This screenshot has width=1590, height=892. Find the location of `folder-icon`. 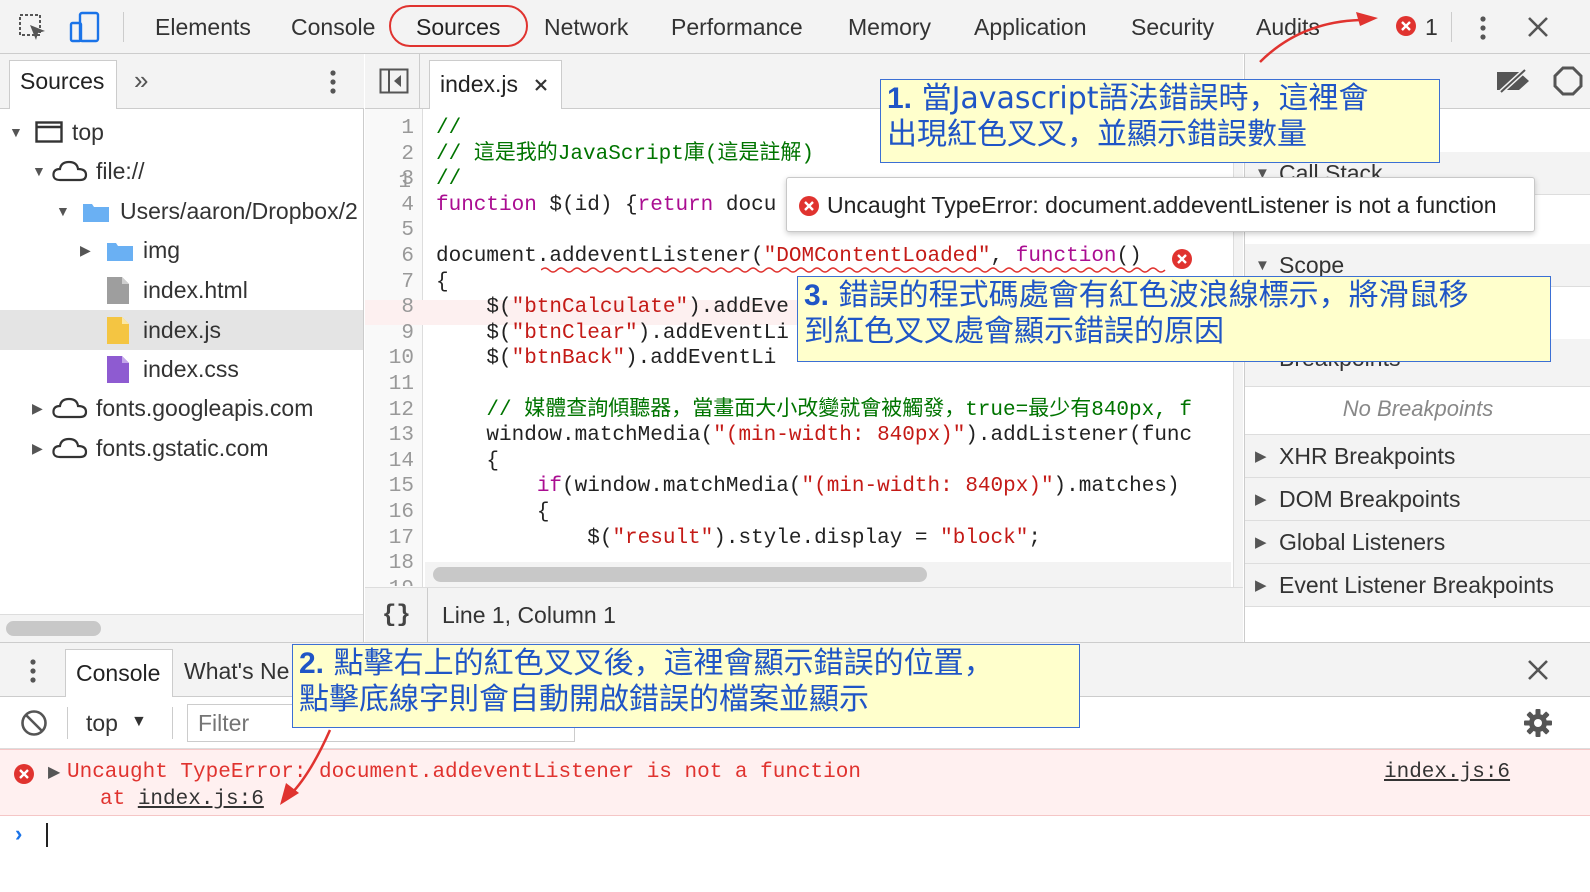

folder-icon is located at coordinates (96, 212).